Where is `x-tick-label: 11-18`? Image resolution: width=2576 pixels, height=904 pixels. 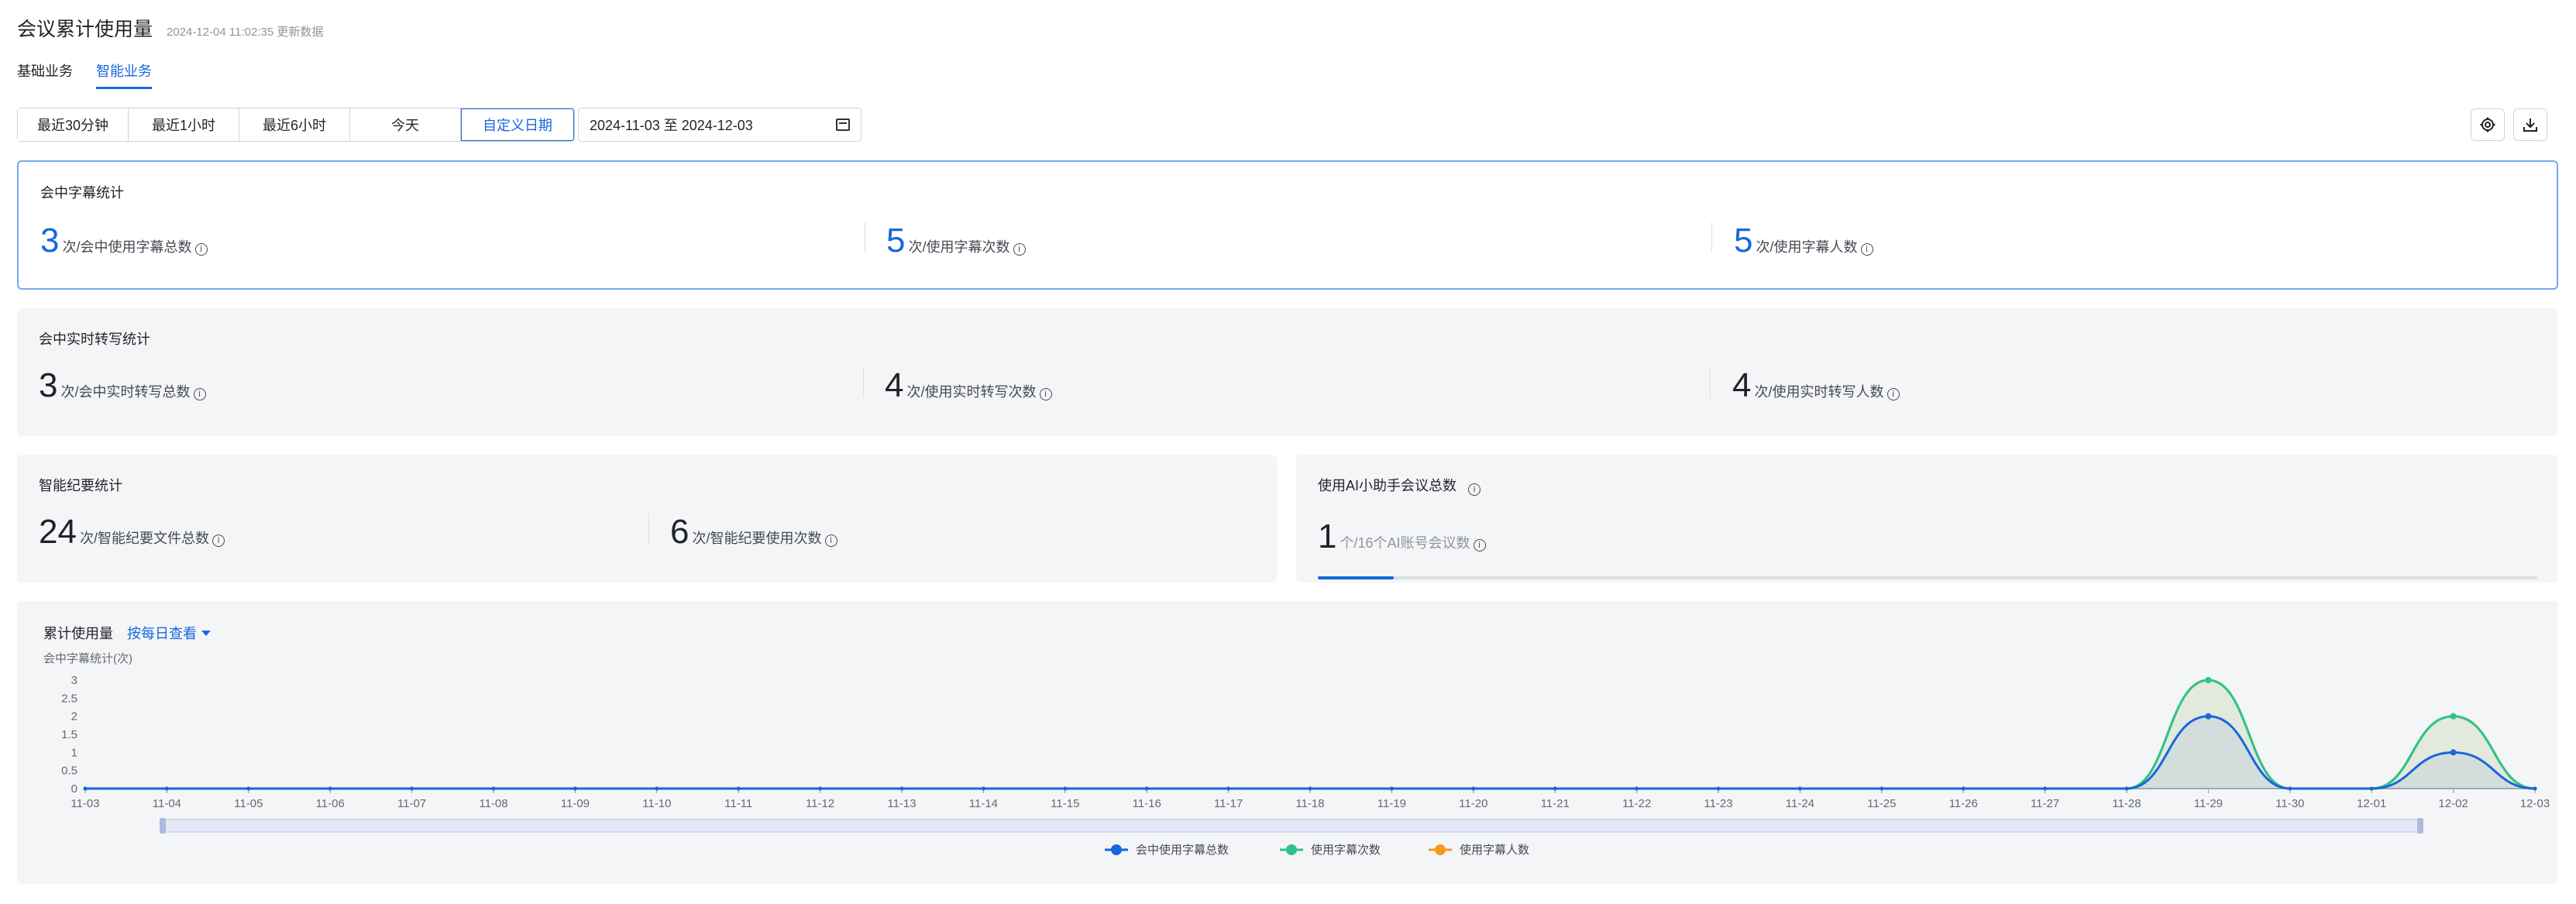 x-tick-label: 11-18 is located at coordinates (1309, 803).